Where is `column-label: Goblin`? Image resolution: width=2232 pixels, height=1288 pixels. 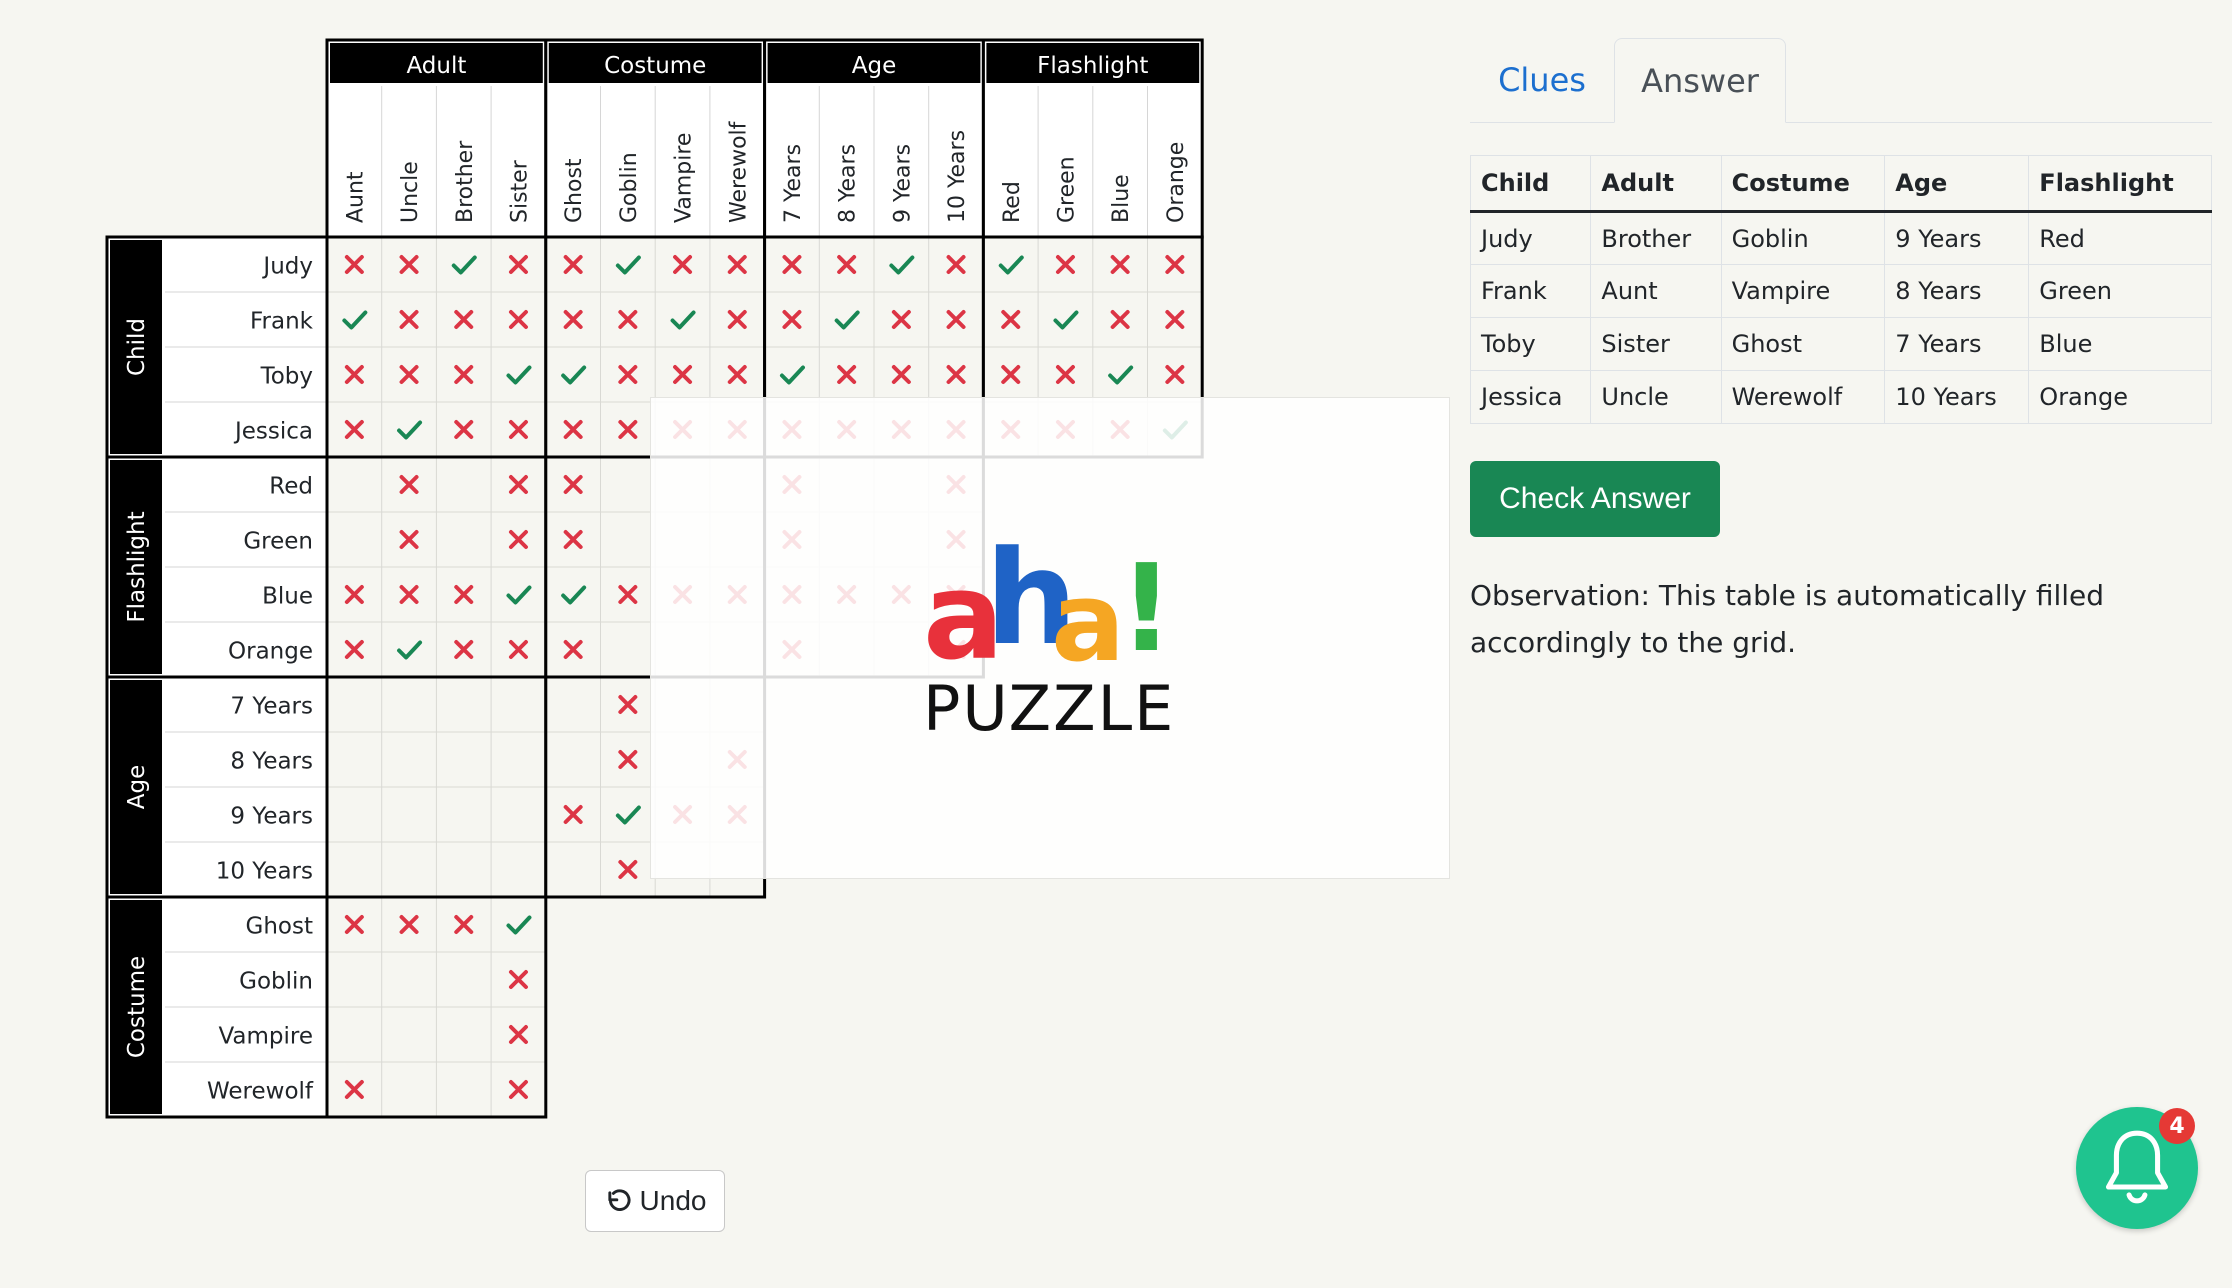
column-label: Goblin is located at coordinates (629, 187).